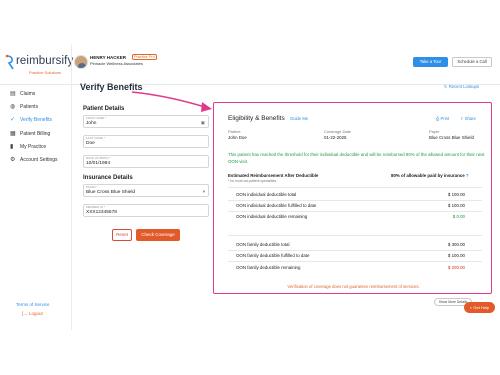 This screenshot has height=375, width=500. What do you see at coordinates (234, 131) in the screenshot?
I see `patient-label: Patient` at bounding box center [234, 131].